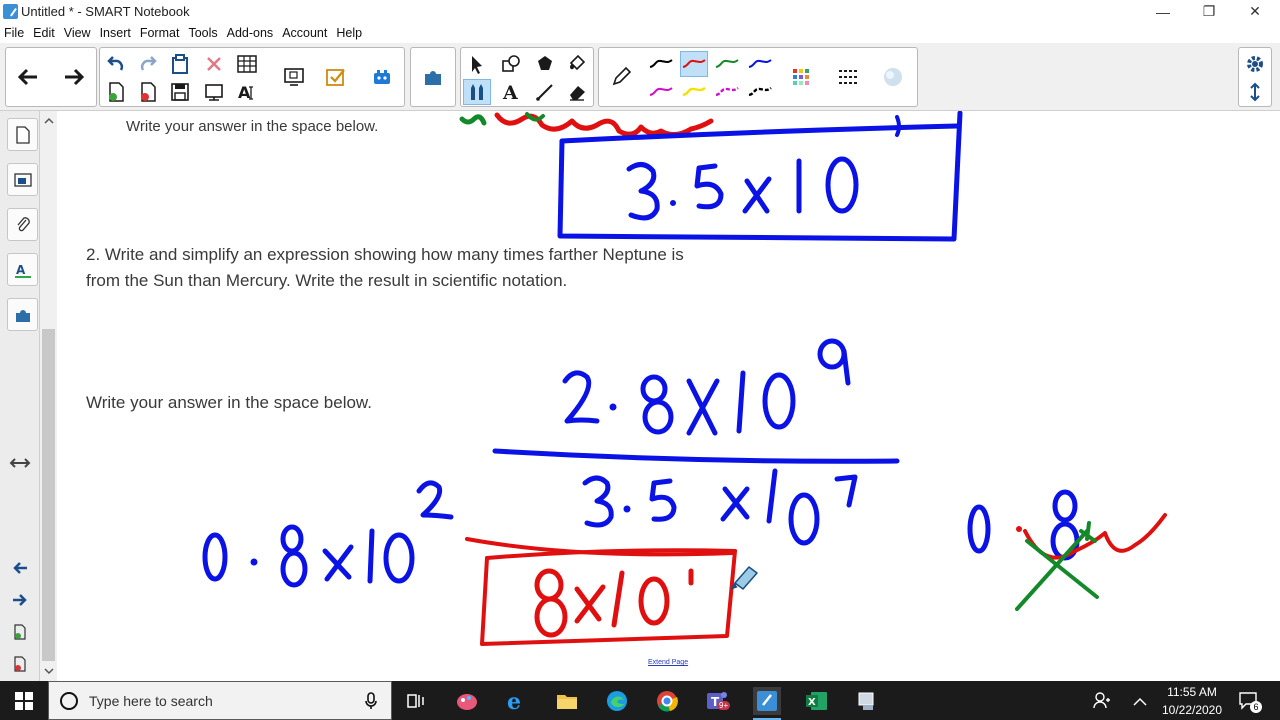 This screenshot has width=1280, height=720. I want to click on microphone-icon, so click(371, 701).